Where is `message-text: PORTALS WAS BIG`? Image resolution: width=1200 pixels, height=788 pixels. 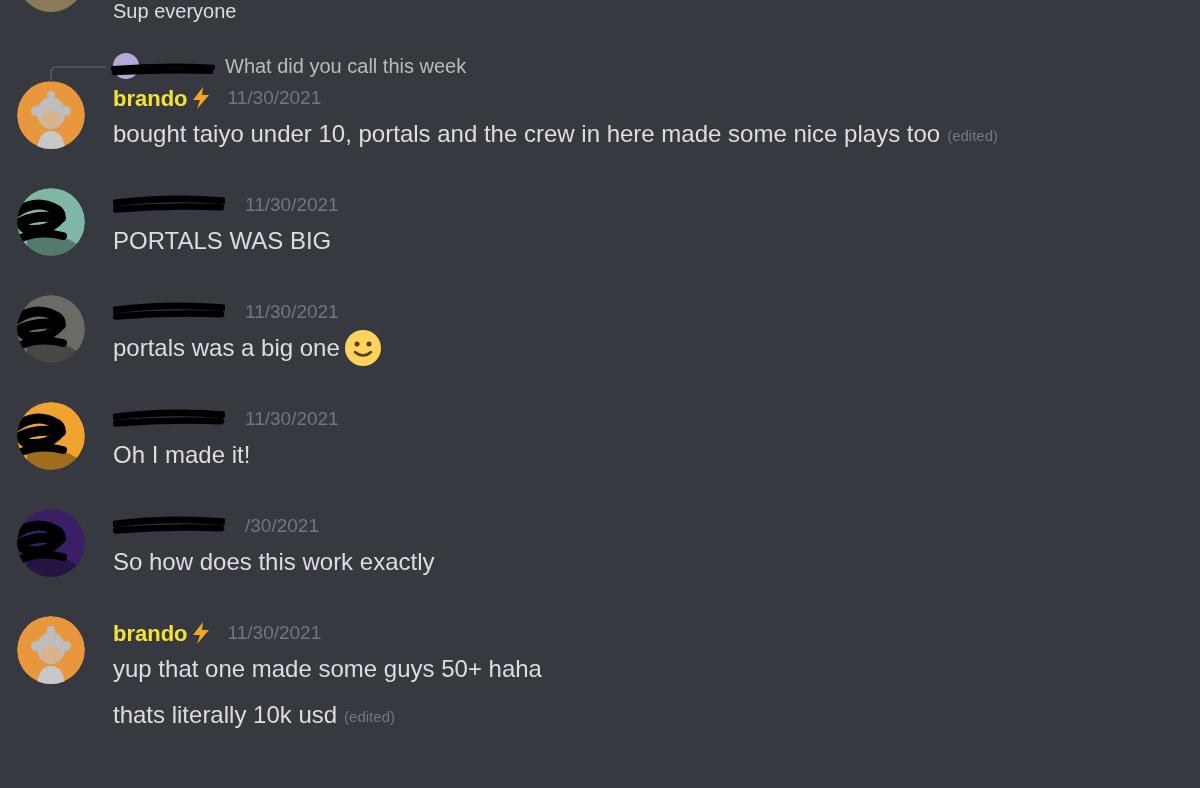
message-text: PORTALS WAS BIG is located at coordinates (222, 241).